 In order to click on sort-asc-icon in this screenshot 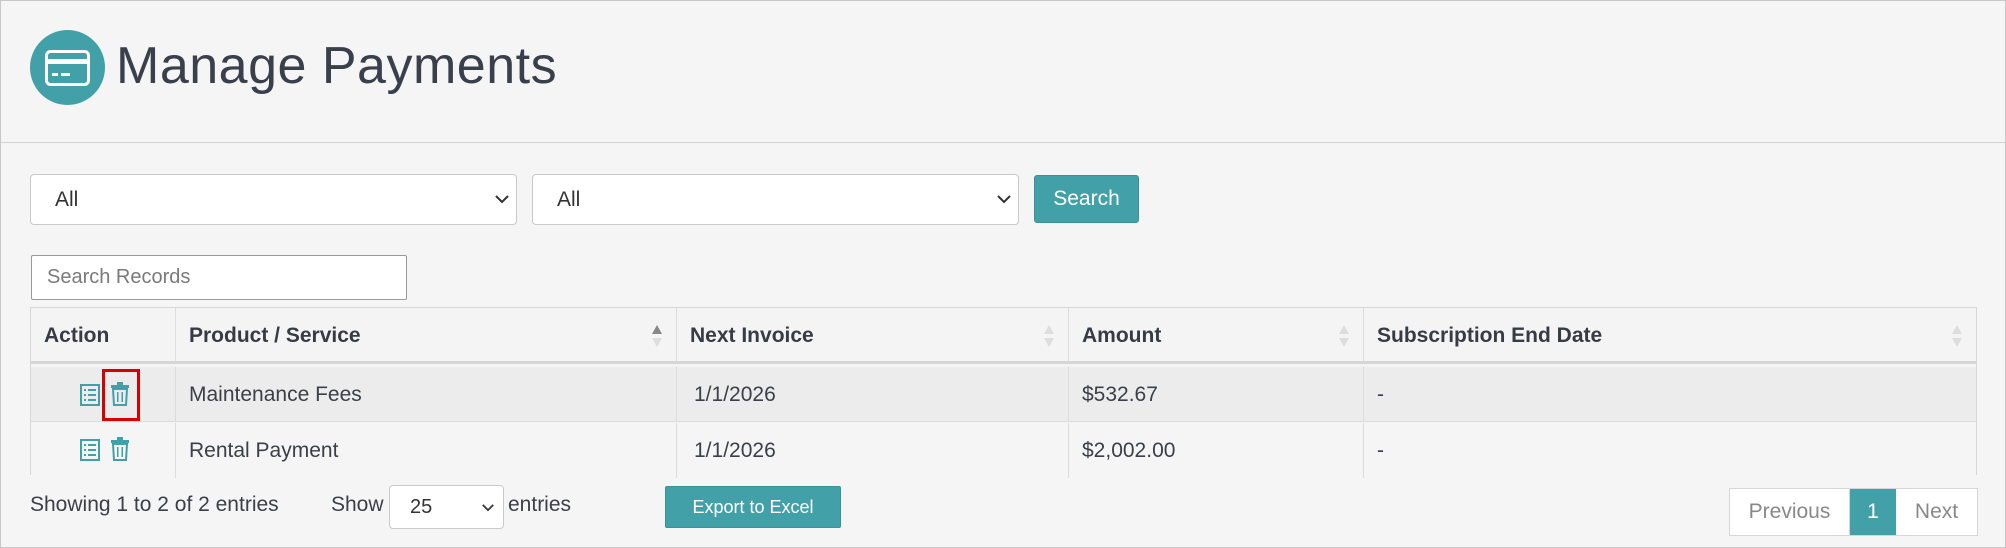, I will do `click(657, 336)`.